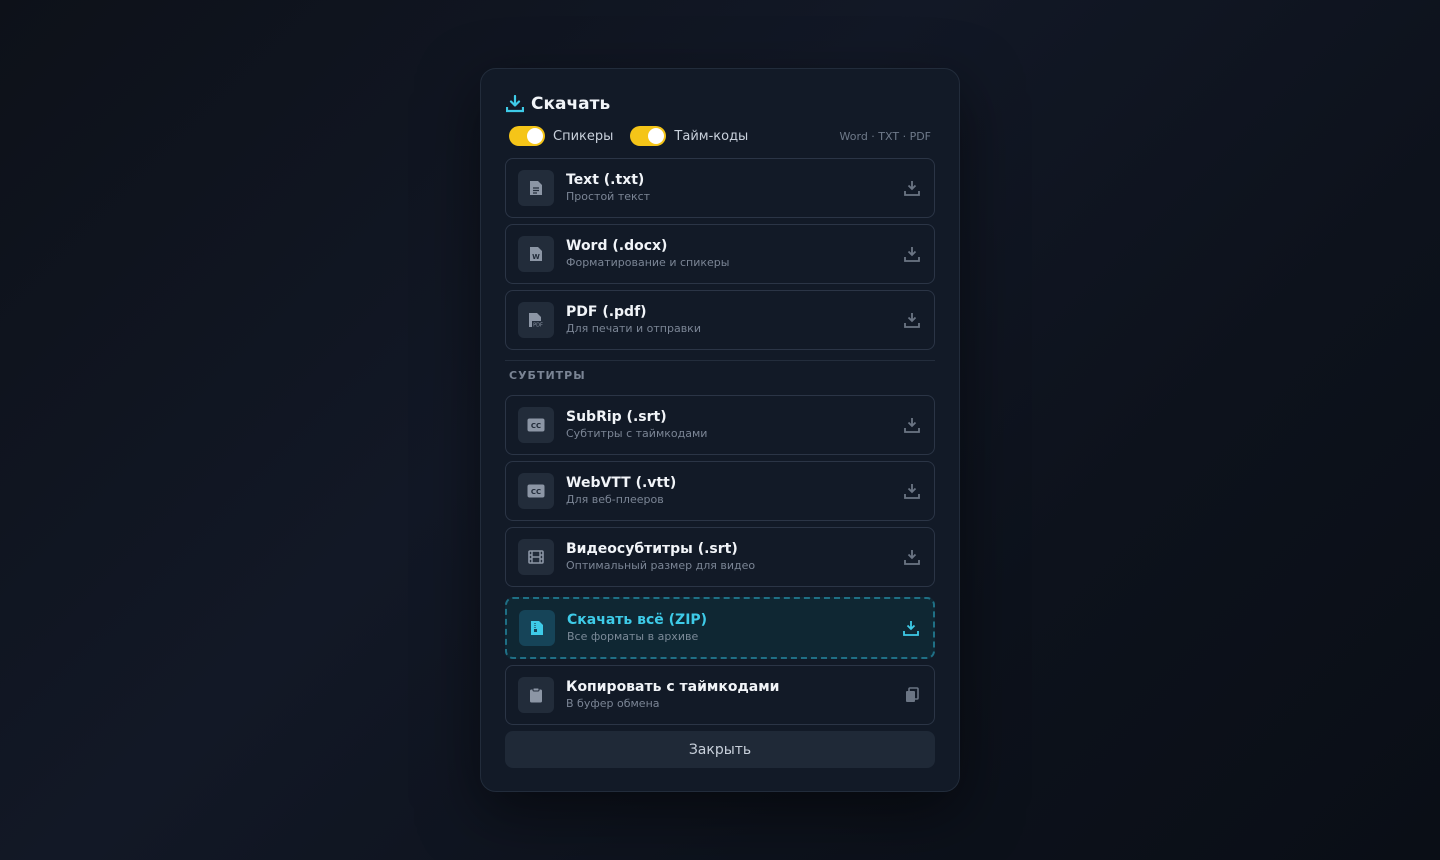  I want to click on option-desc: Для веб-плееров, so click(615, 499).